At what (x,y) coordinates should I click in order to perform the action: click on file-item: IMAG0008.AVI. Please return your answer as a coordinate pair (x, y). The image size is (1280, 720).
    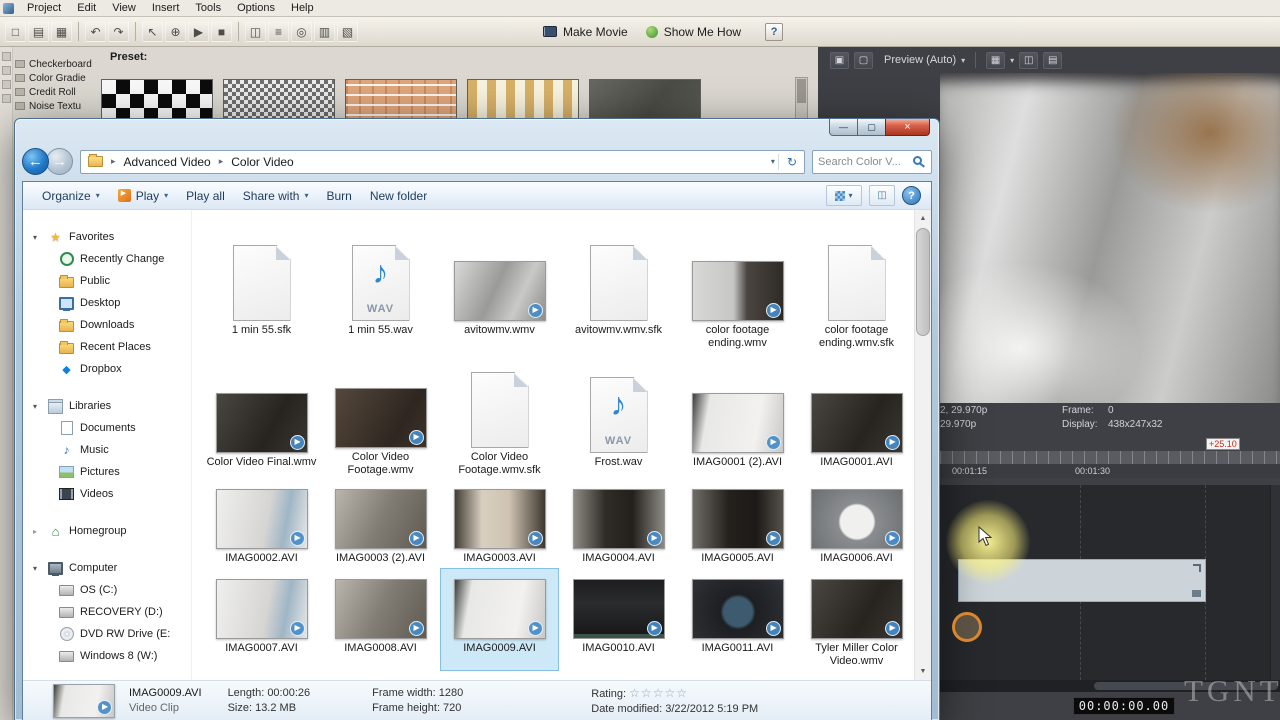
    Looking at the image, I should click on (380, 619).